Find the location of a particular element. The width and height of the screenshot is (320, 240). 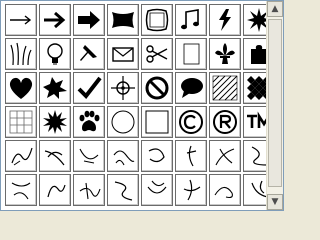

no-symbol-icon is located at coordinates (157, 88).